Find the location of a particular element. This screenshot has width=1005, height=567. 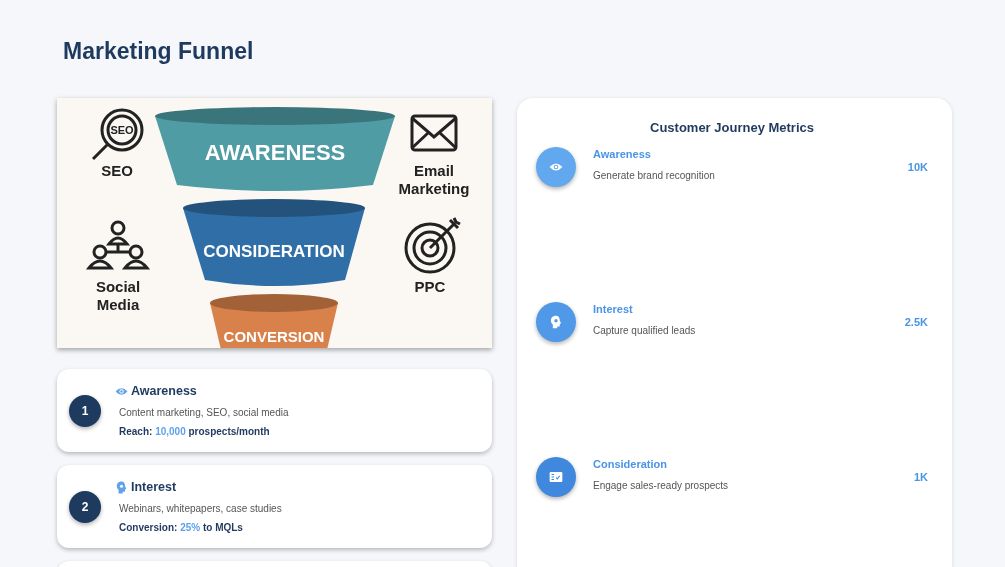

stage-description: Webinars, whitepapers, case studies is located at coordinates (200, 508).